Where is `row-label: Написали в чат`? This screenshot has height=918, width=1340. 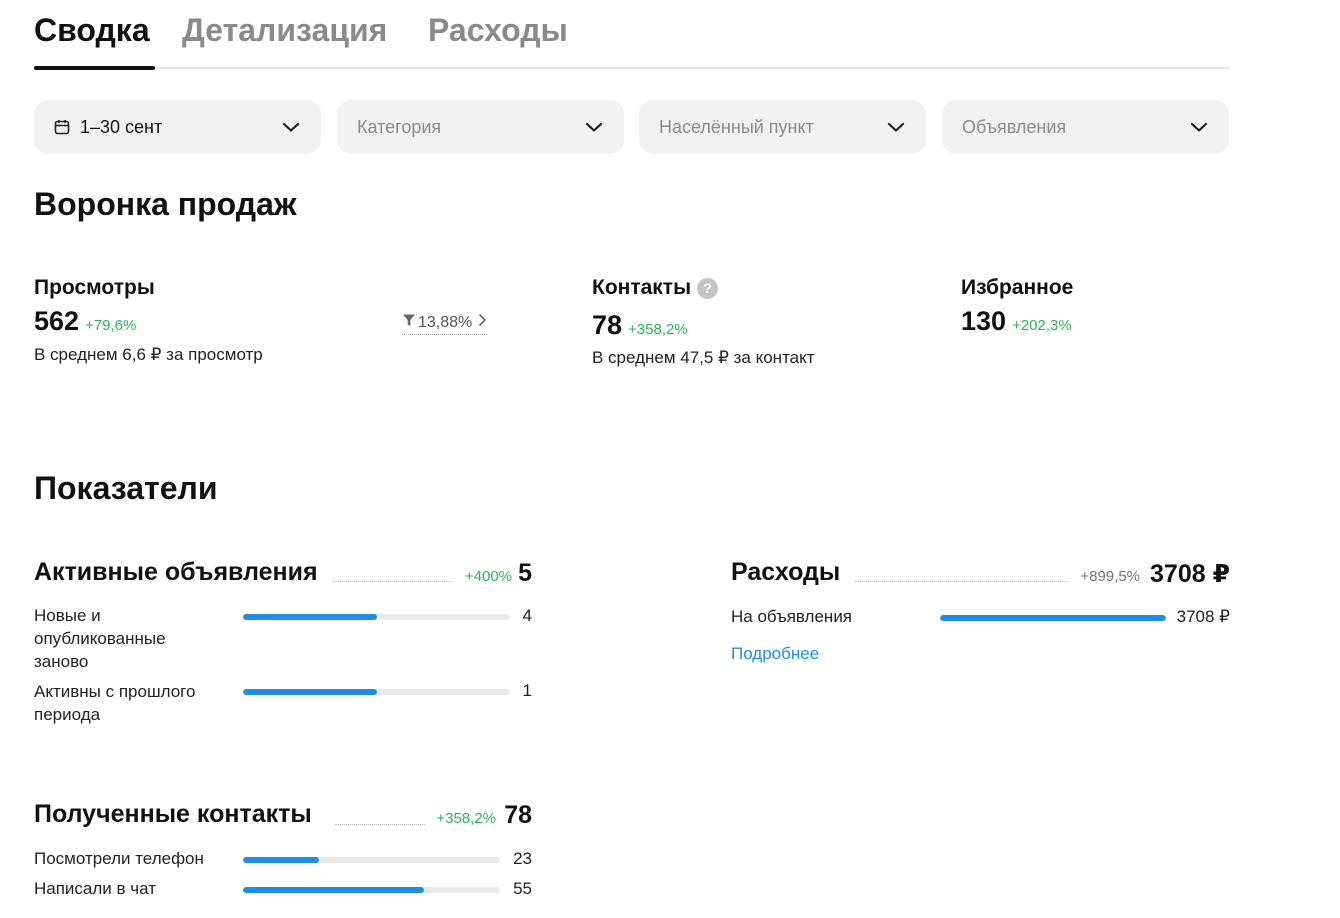 row-label: Написали в чат is located at coordinates (95, 888).